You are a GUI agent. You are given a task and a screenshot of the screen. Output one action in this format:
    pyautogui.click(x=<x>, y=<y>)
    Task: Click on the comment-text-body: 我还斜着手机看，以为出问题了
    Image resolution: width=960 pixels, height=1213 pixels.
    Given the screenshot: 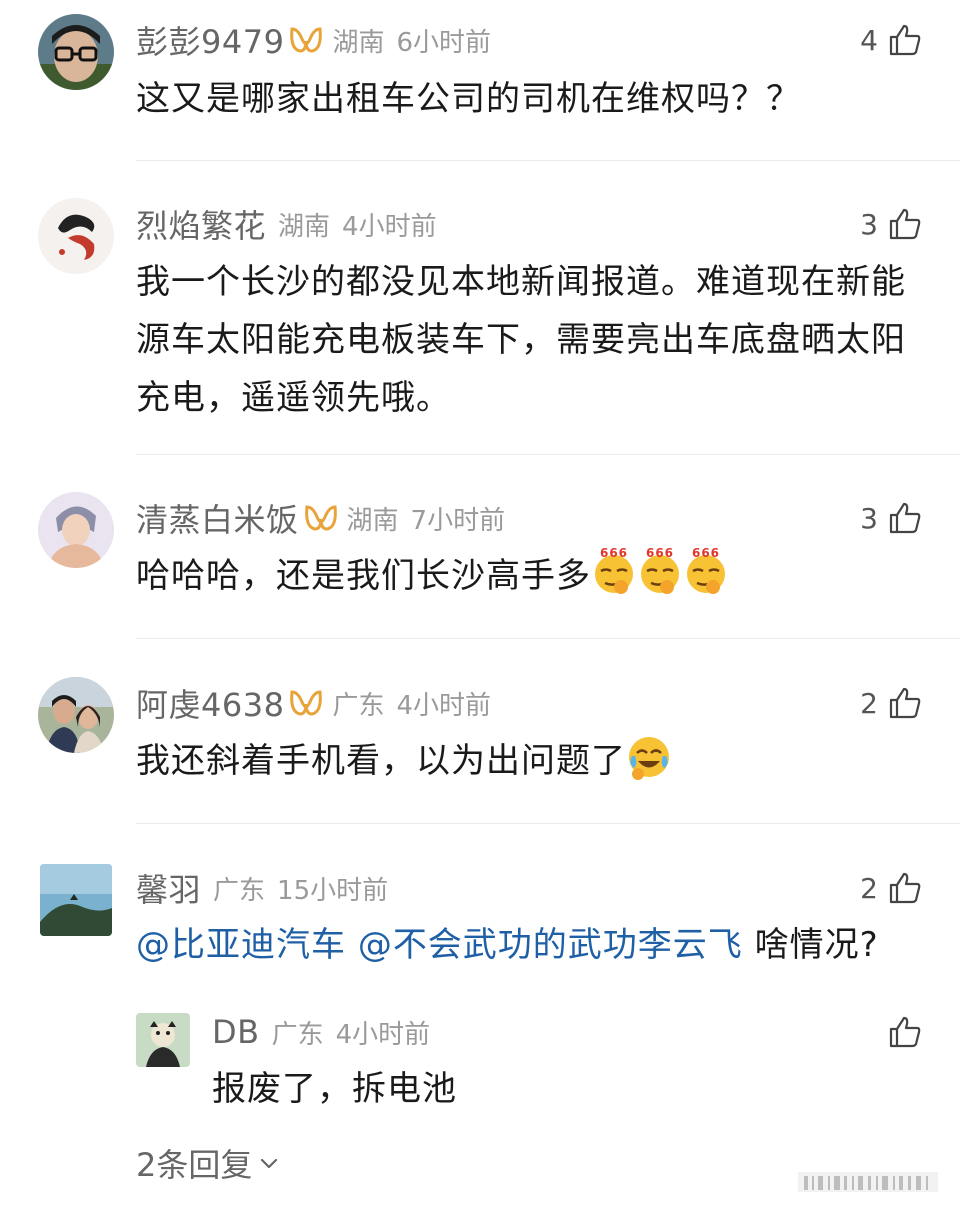 What is the action you would take?
    pyautogui.click(x=381, y=761)
    